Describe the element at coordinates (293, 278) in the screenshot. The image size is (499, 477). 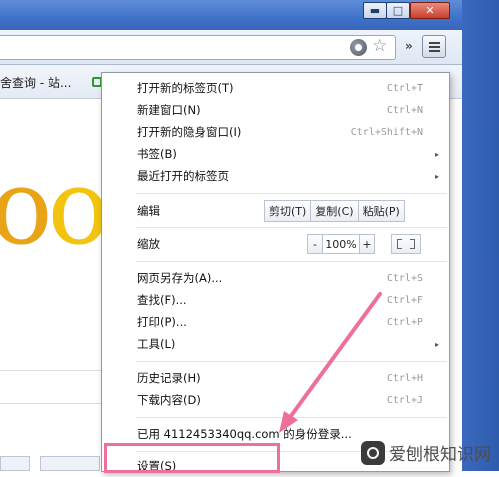
I see `menu-item-save-page: 网页另存为(A)... Ctrl+S` at that location.